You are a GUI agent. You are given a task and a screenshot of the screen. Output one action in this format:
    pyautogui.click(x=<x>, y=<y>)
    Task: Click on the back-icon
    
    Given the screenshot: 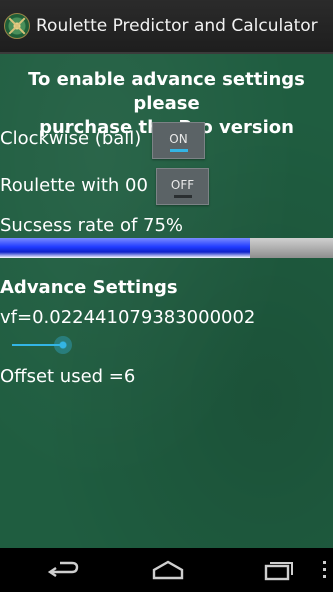 What is the action you would take?
    pyautogui.click(x=62, y=570)
    